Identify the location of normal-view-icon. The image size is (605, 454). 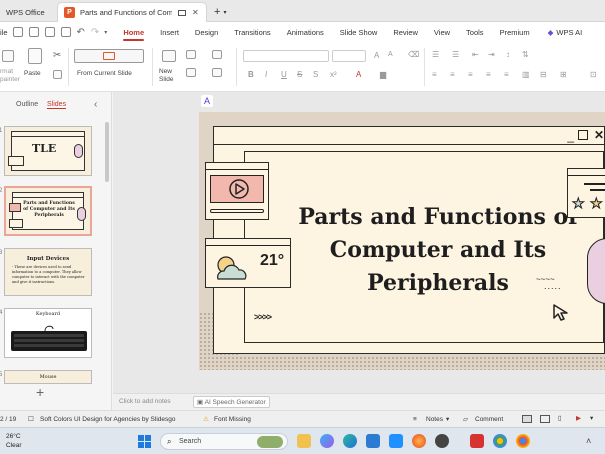
(527, 419).